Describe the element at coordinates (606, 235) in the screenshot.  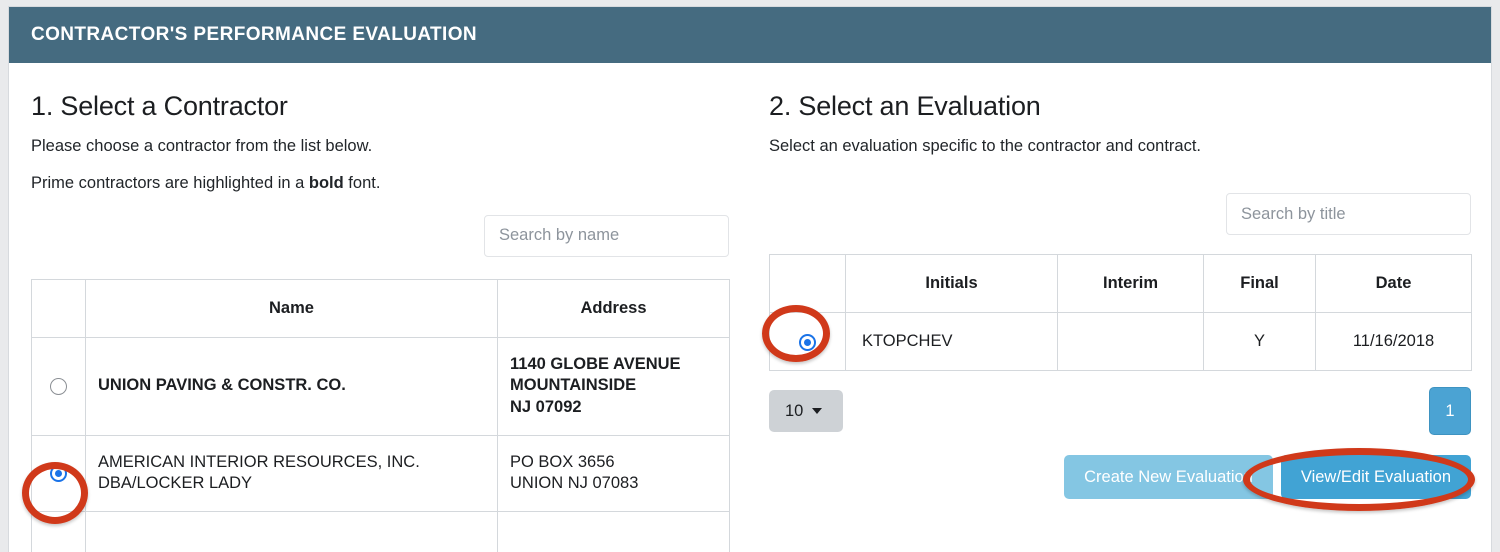
I see `contractor-search-input` at that location.